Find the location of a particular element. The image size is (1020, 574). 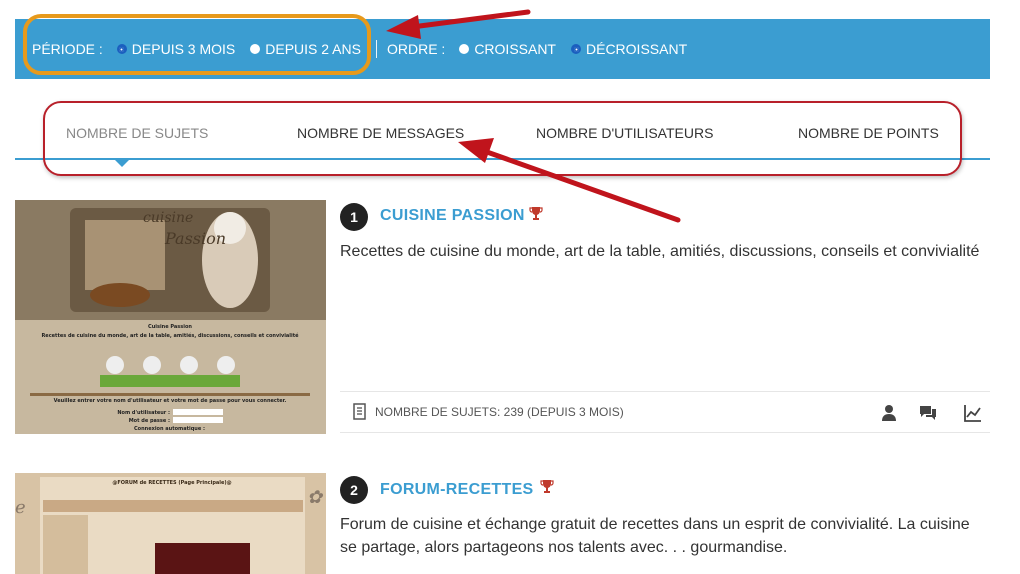

users-icon is located at coordinates (889, 413).